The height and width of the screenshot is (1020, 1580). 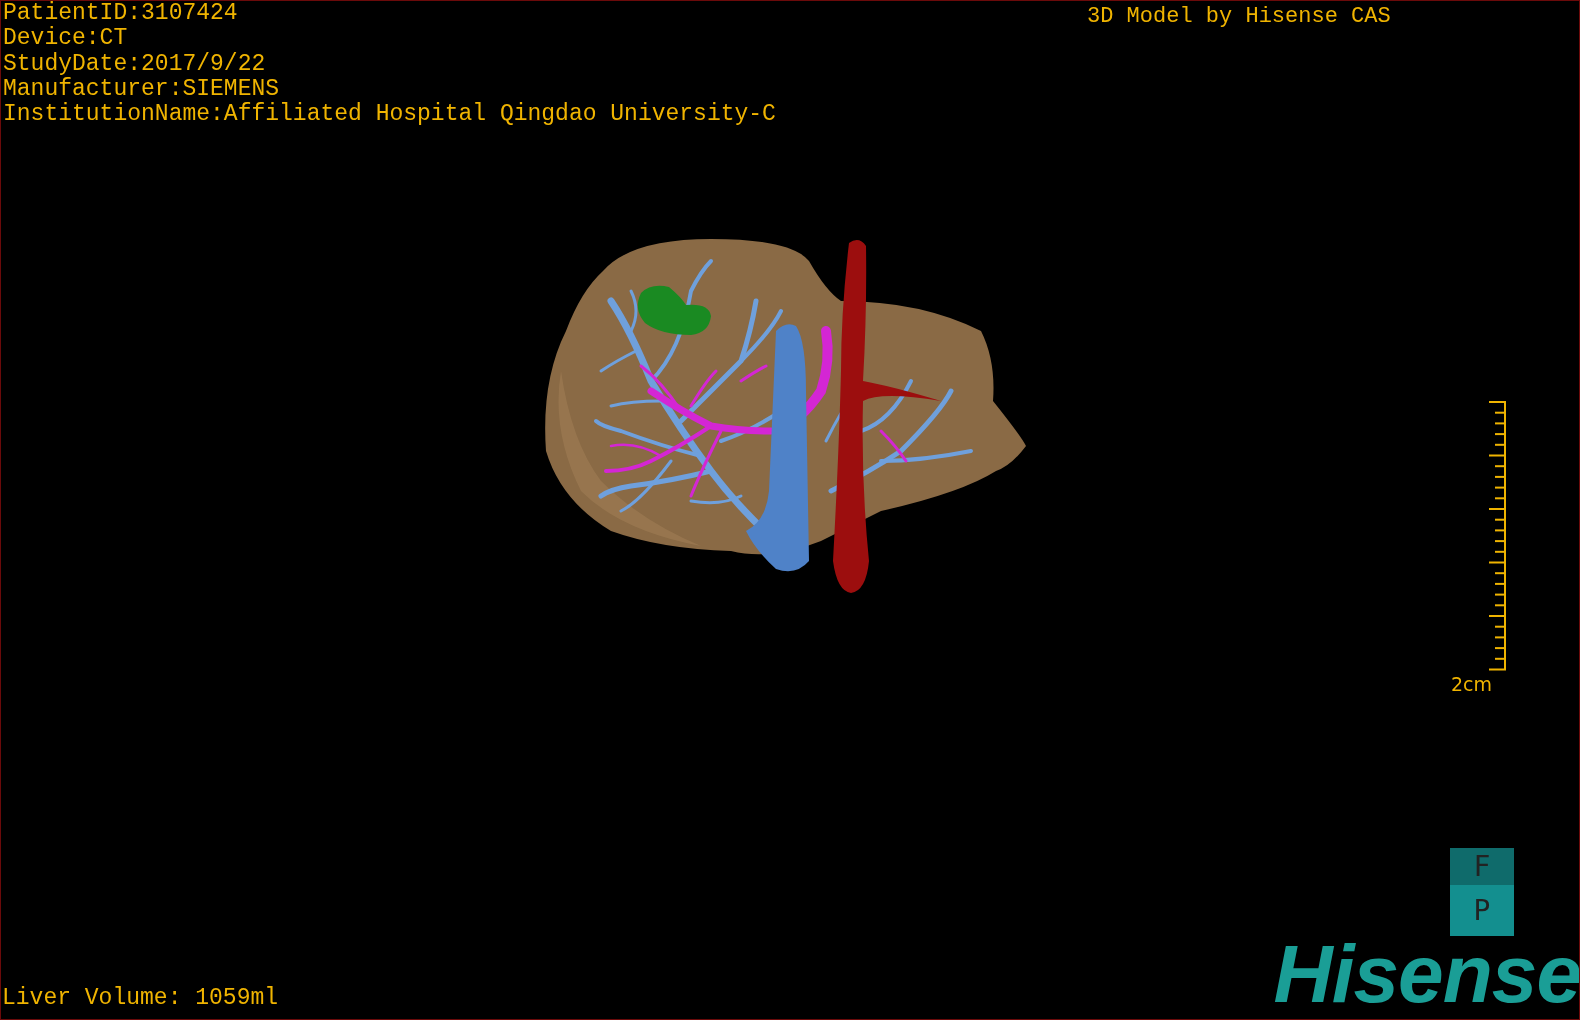 What do you see at coordinates (1482, 866) in the screenshot?
I see `cube-face-label: F` at bounding box center [1482, 866].